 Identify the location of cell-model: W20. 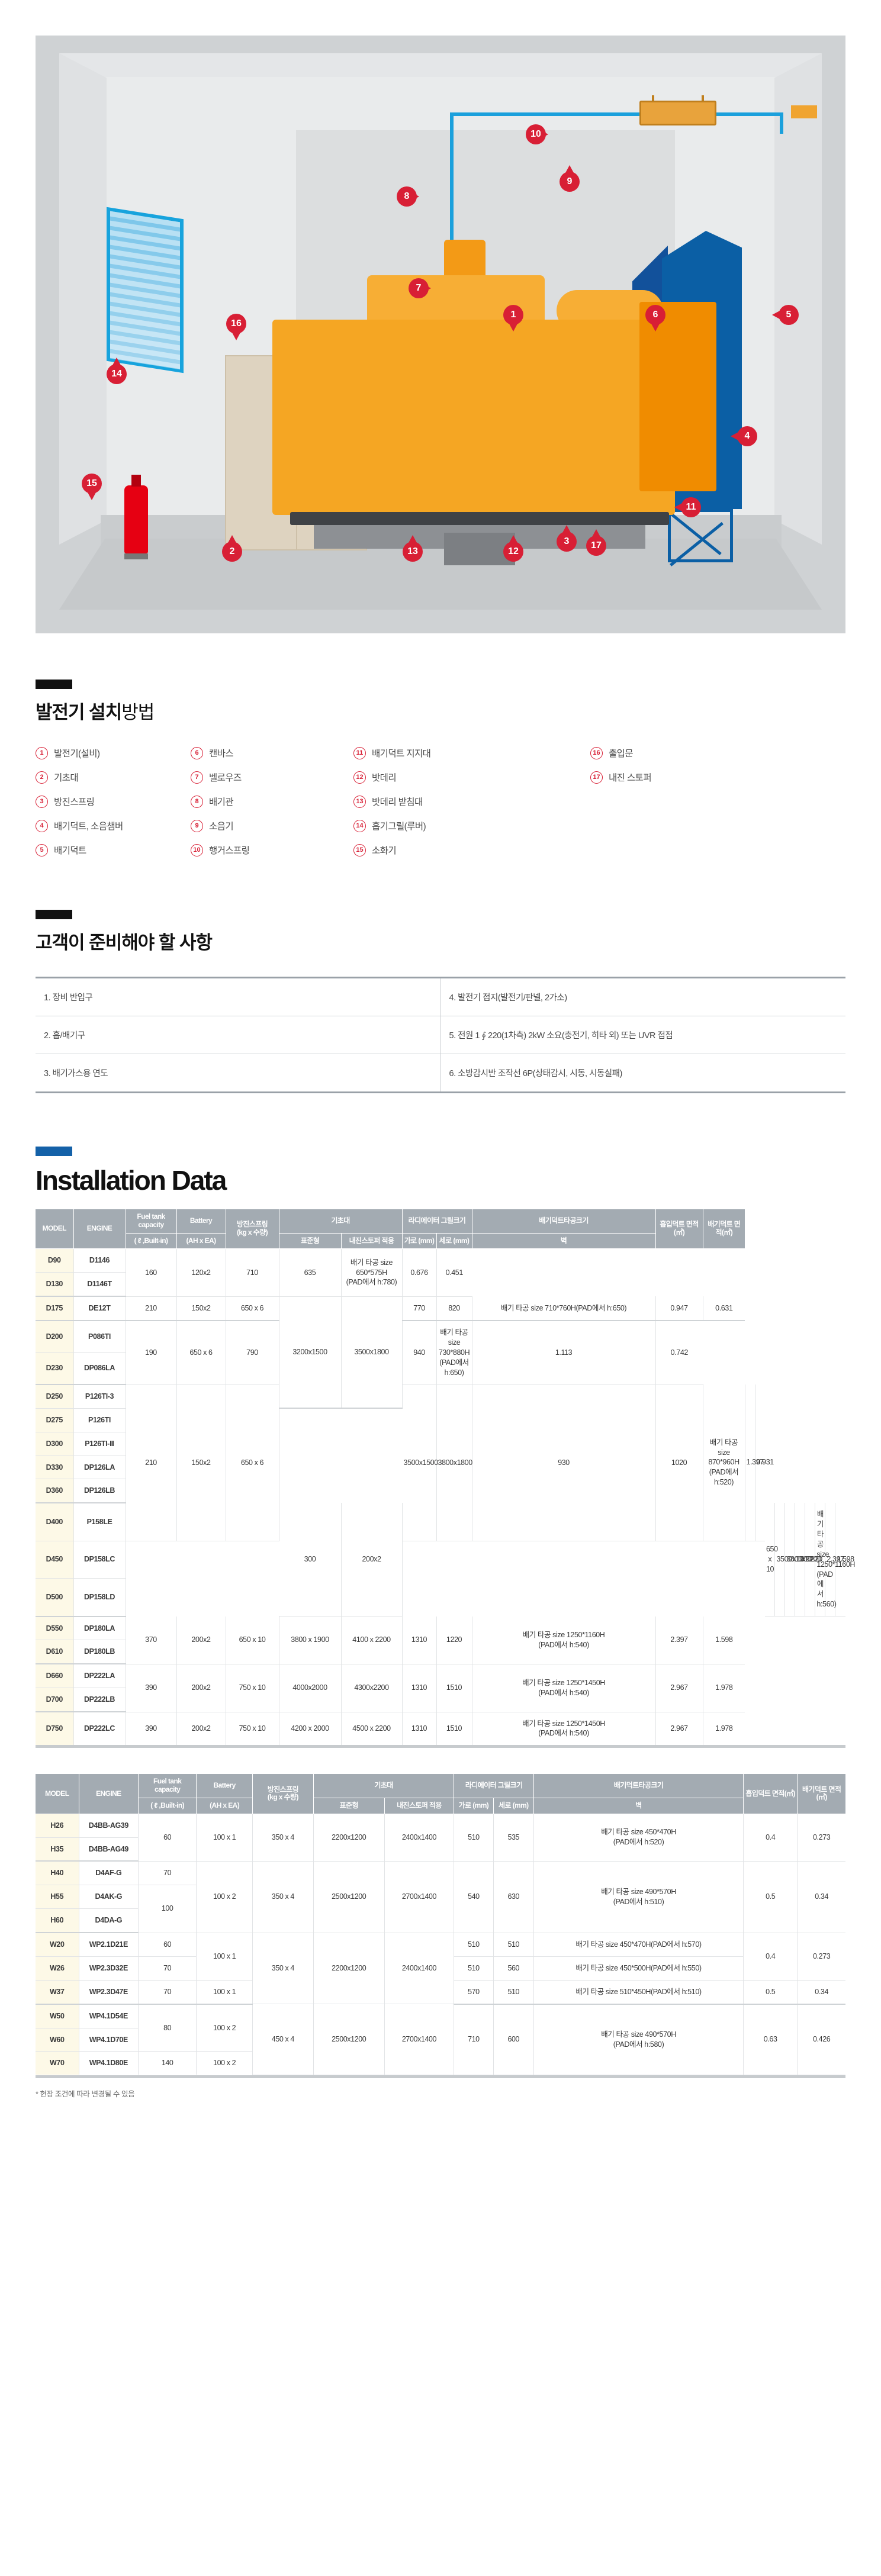
(57, 1945).